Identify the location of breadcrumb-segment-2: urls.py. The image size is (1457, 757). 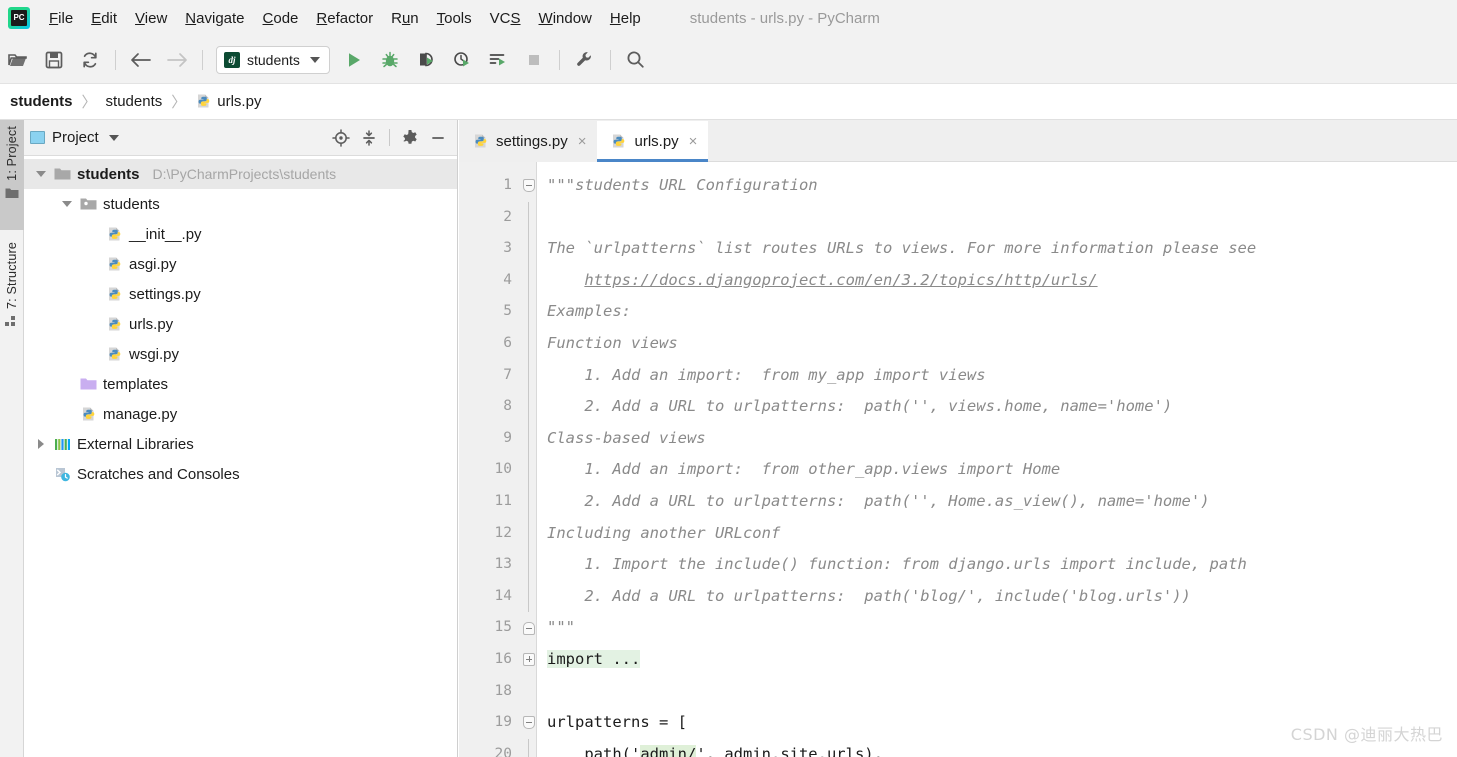
(228, 101).